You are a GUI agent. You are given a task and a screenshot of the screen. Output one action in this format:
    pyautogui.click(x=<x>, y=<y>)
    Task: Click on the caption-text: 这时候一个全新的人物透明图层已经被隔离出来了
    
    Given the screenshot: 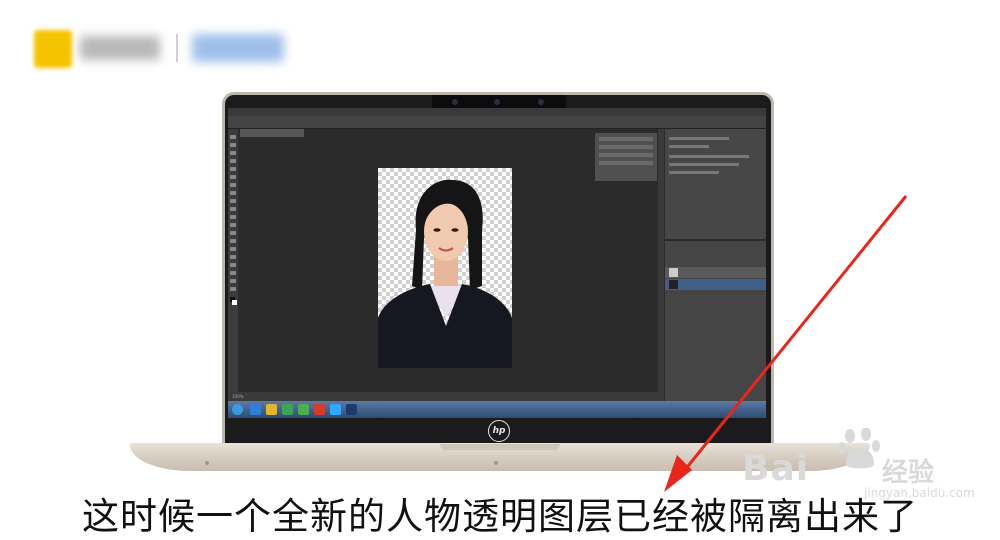 What is the action you would take?
    pyautogui.click(x=500, y=516)
    